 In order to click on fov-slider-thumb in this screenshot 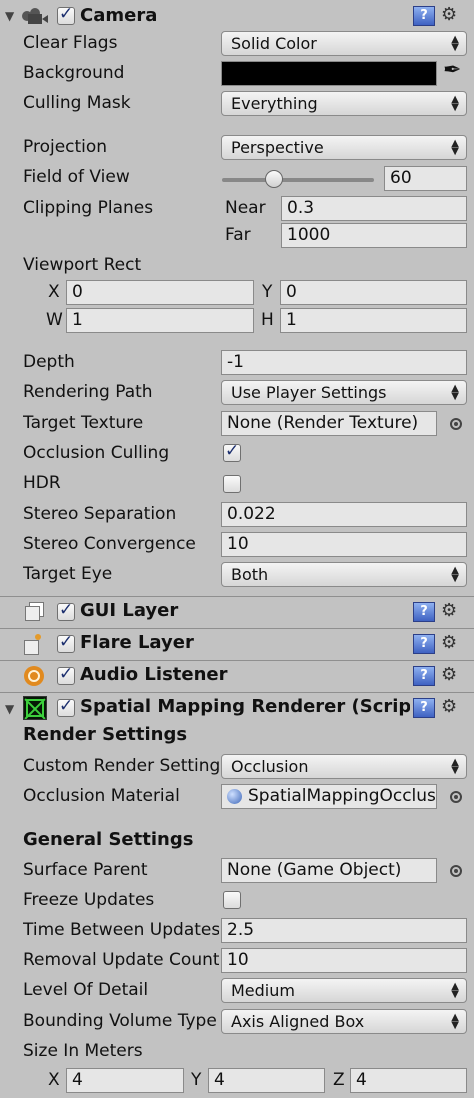, I will do `click(274, 179)`.